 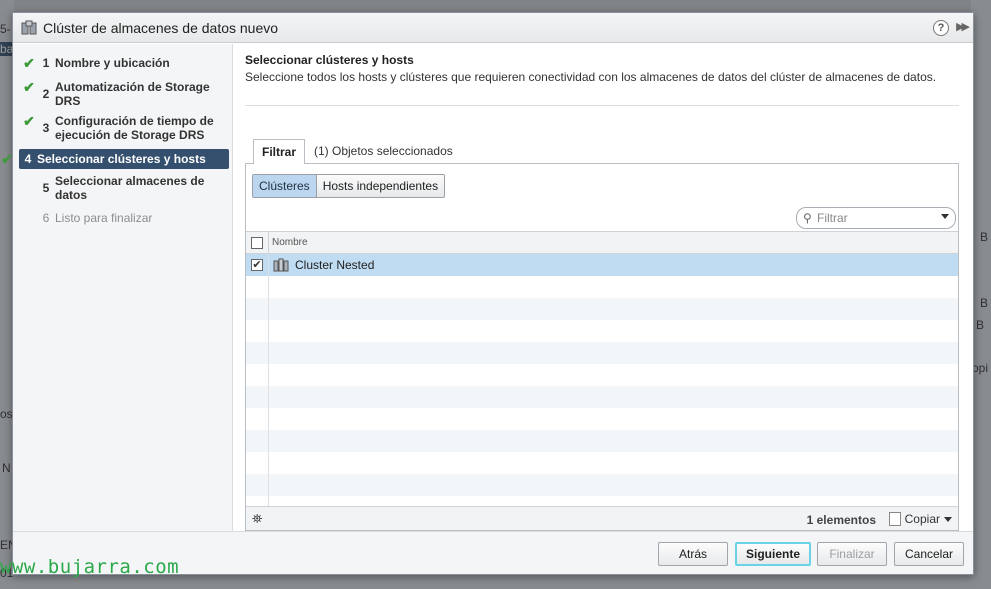 I want to click on document-icon, so click(x=894, y=519).